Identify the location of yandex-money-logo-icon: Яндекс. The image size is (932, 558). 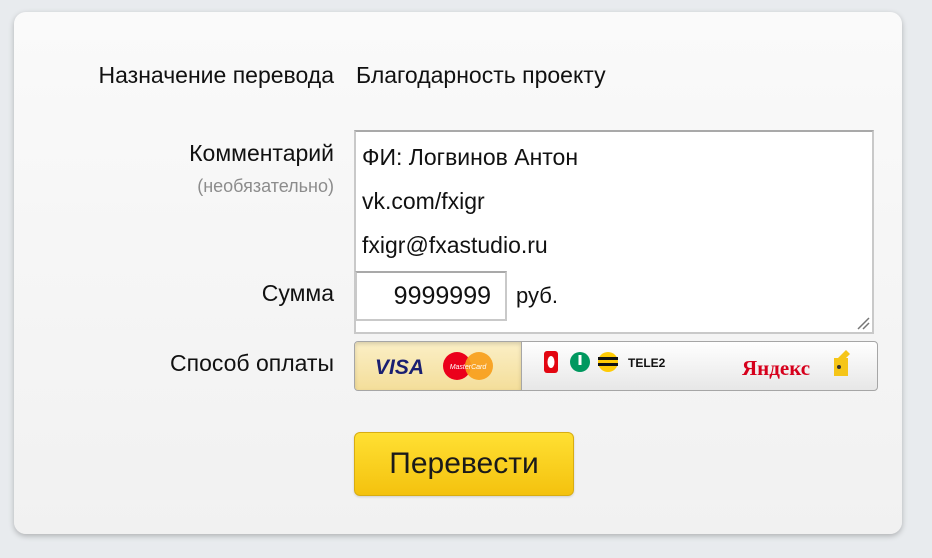
(796, 365).